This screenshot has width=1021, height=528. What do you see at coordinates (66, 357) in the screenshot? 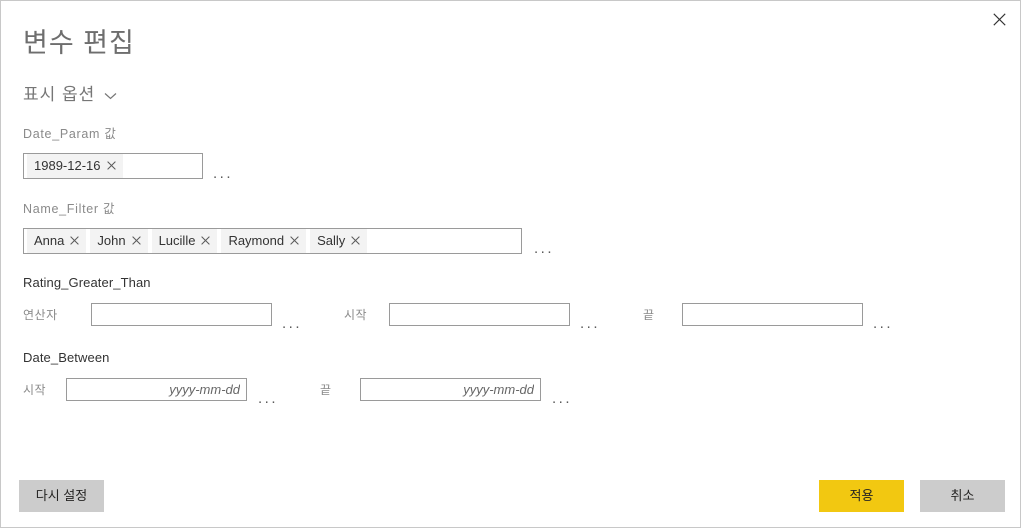
I see `date-between-label: Date_Between` at bounding box center [66, 357].